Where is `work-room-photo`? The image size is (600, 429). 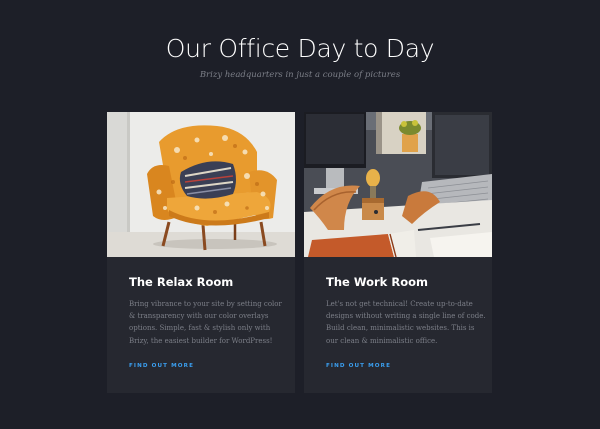 work-room-photo is located at coordinates (398, 184).